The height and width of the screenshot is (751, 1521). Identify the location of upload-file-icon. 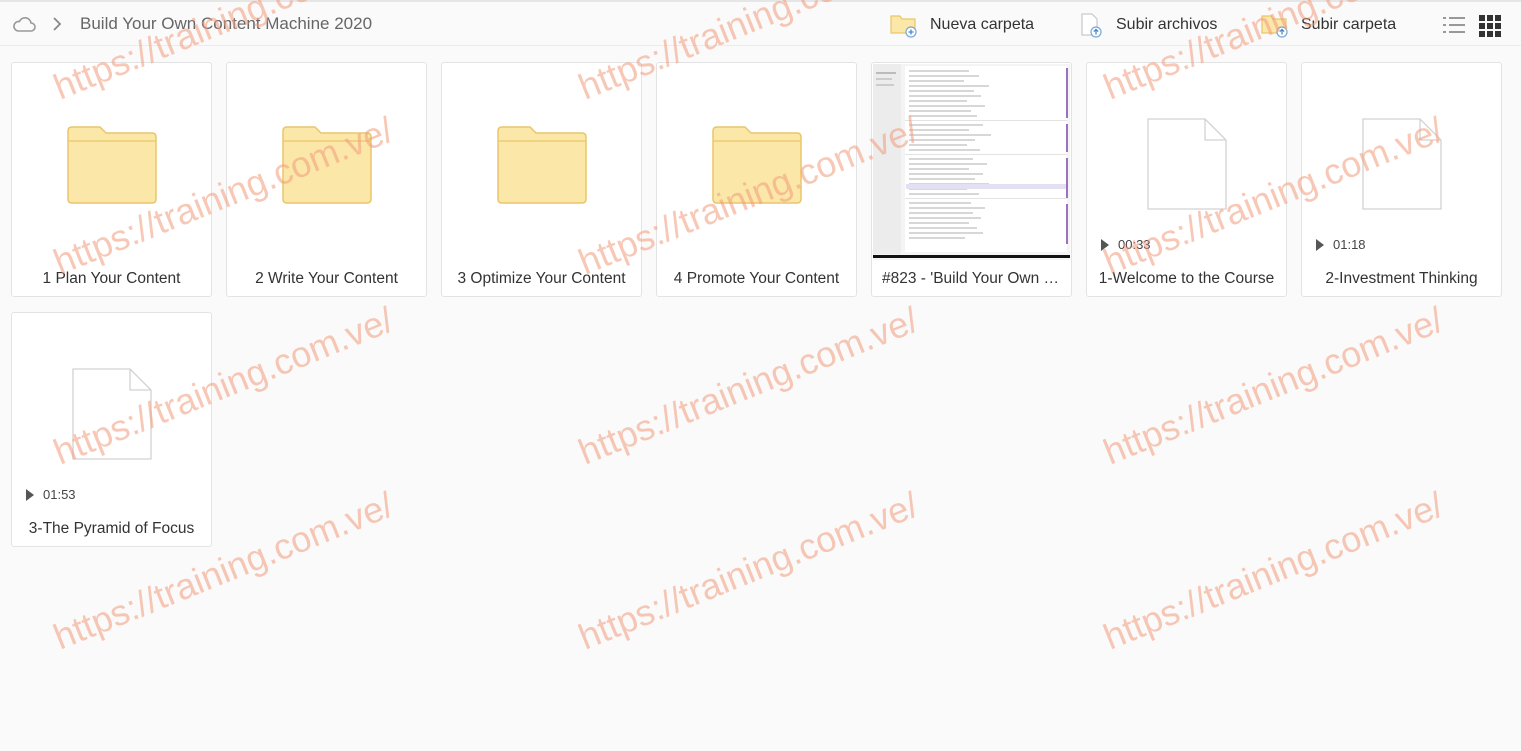
(1091, 25).